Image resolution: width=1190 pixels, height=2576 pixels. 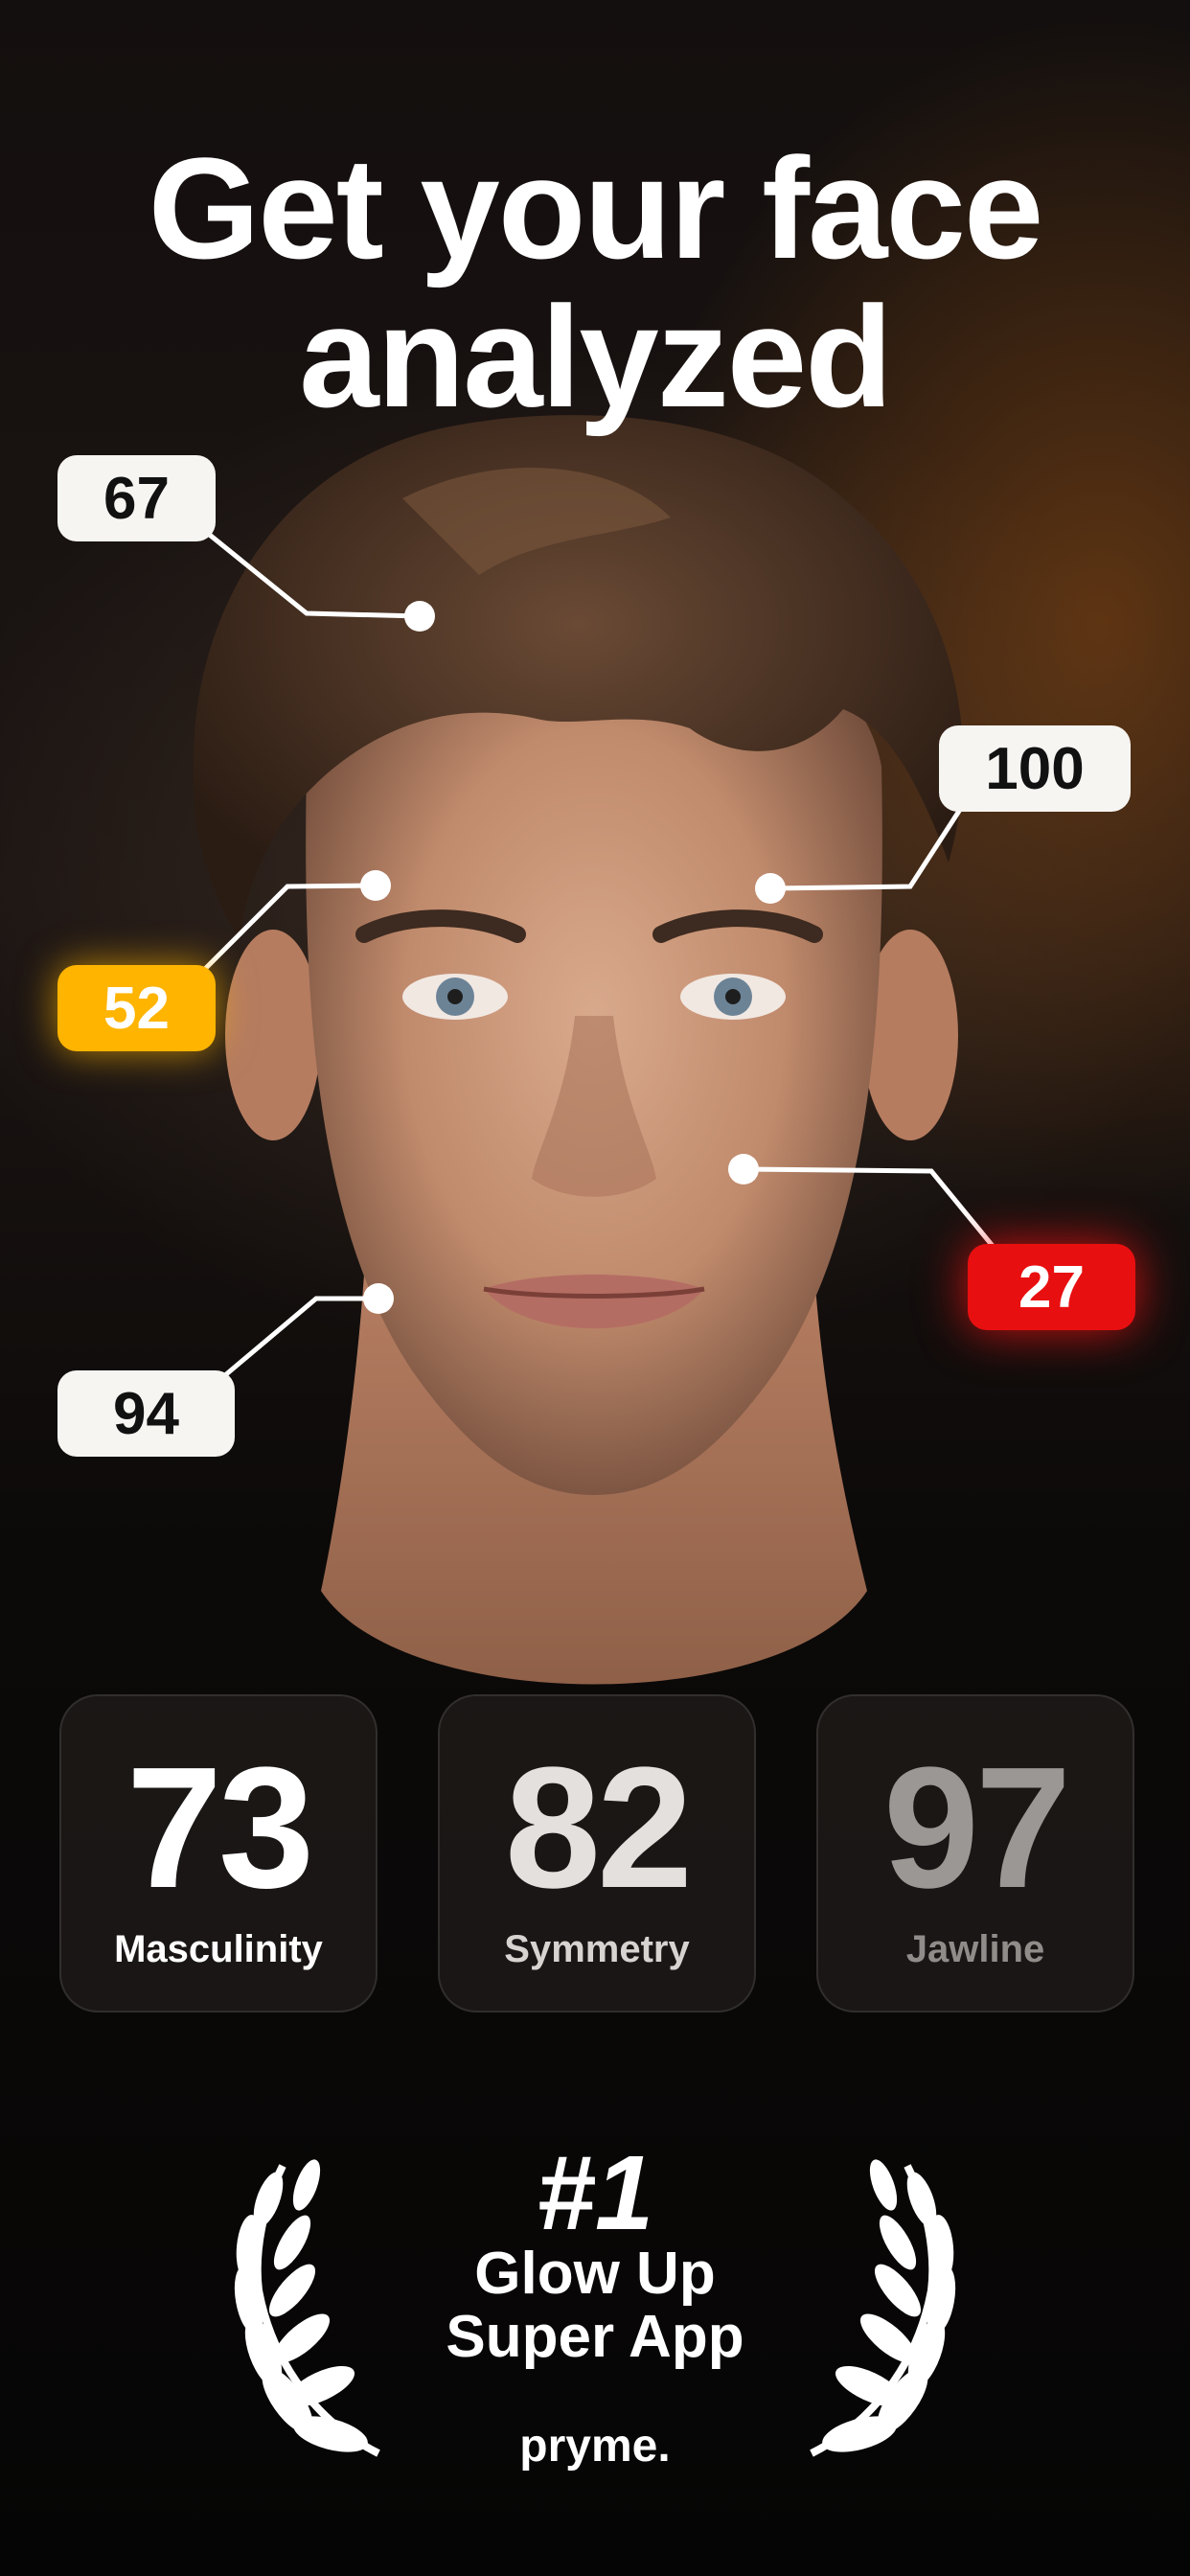 What do you see at coordinates (218, 1949) in the screenshot?
I see `score-label: Masculinity` at bounding box center [218, 1949].